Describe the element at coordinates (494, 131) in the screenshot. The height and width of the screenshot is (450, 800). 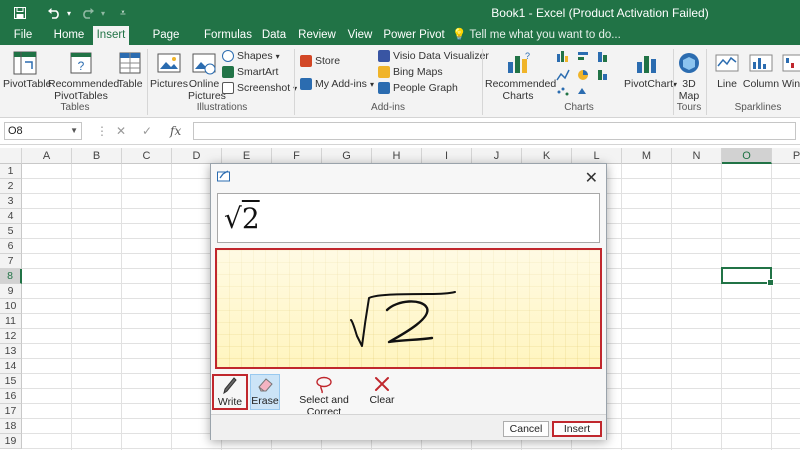
I see `formula-input` at that location.